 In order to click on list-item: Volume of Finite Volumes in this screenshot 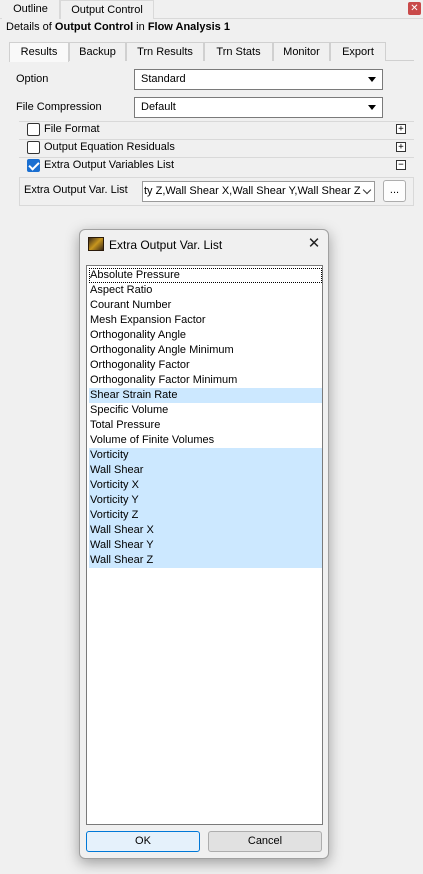, I will do `click(205, 440)`.